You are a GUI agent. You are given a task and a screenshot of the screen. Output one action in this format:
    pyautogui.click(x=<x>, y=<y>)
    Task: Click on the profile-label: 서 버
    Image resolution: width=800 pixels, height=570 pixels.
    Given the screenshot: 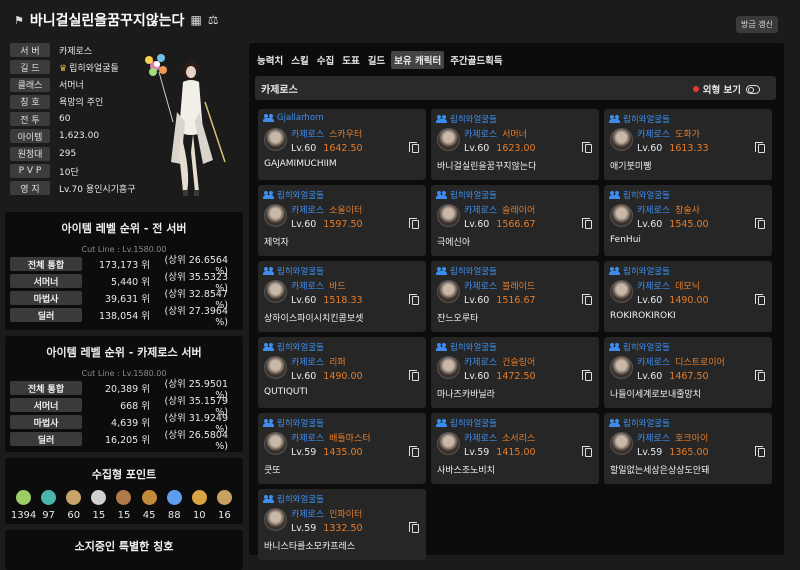 What is the action you would take?
    pyautogui.click(x=30, y=50)
    